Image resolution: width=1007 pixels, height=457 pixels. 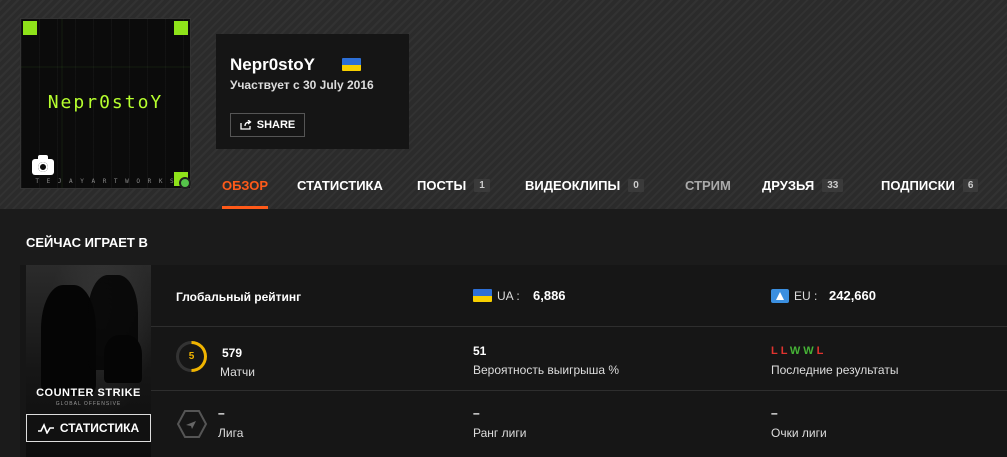 I want to click on share-button: SHARE, so click(x=267, y=125).